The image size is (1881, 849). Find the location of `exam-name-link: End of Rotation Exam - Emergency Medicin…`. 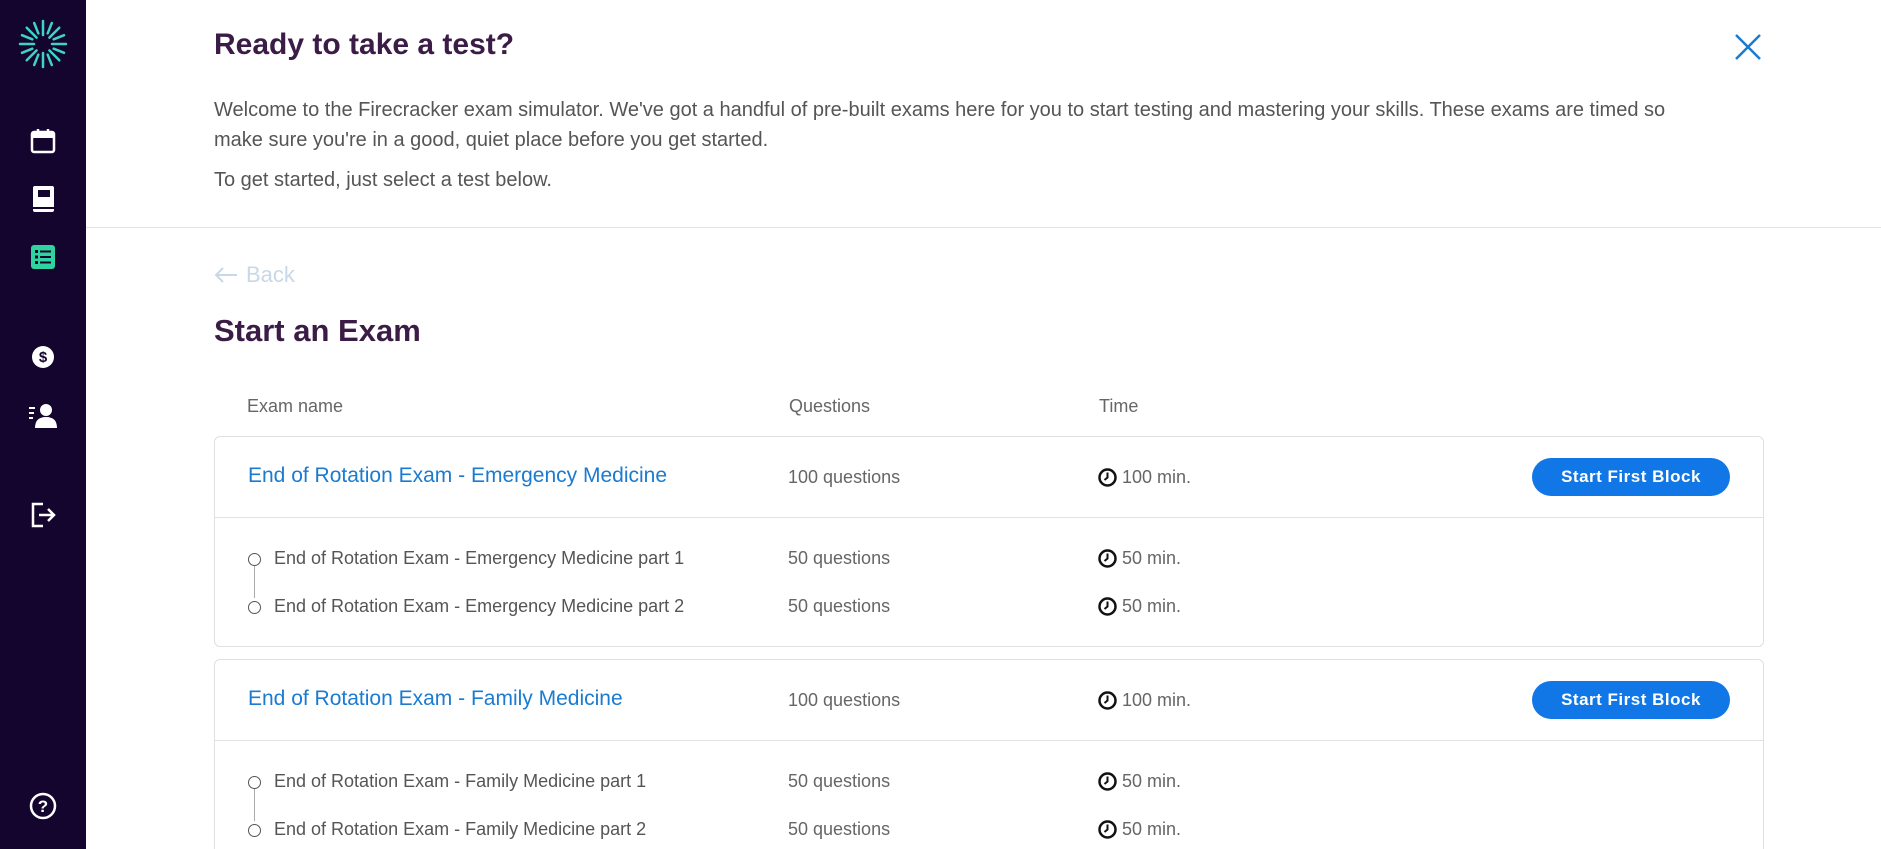

exam-name-link: End of Rotation Exam - Emergency Medicin… is located at coordinates (457, 476).